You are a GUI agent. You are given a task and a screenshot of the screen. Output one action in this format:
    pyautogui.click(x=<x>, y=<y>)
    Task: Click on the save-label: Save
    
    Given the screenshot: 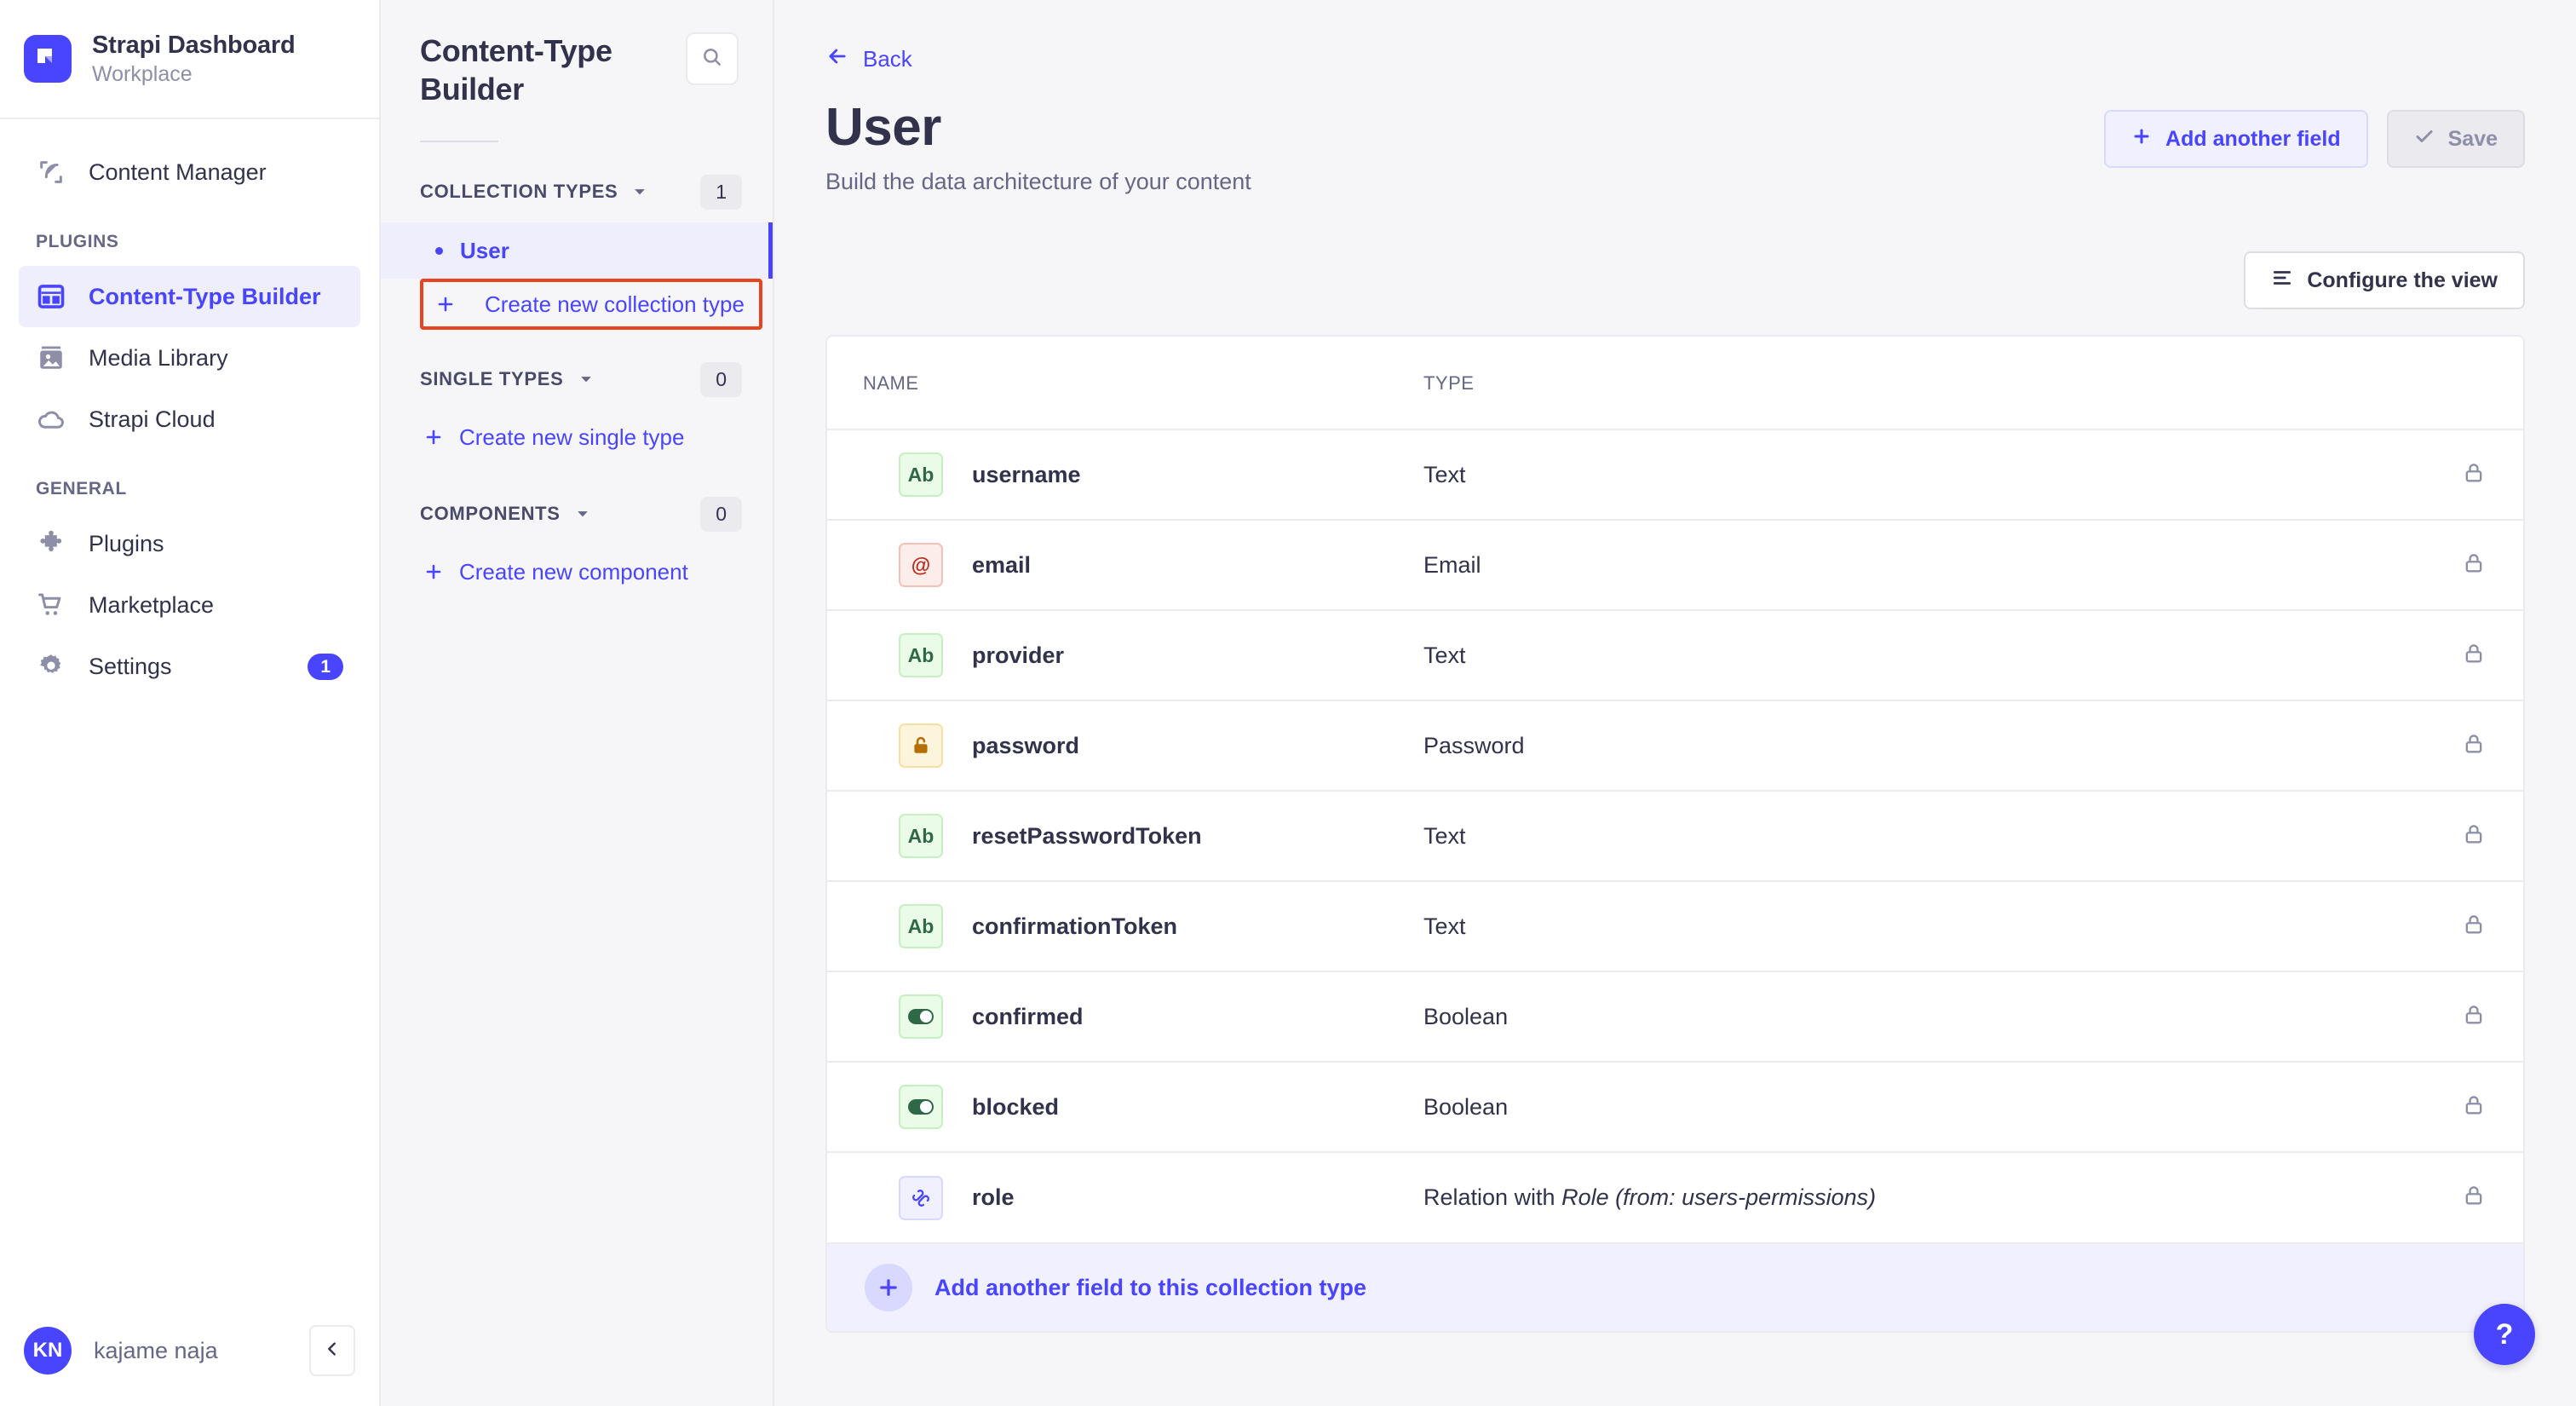 What is the action you would take?
    pyautogui.click(x=2473, y=138)
    